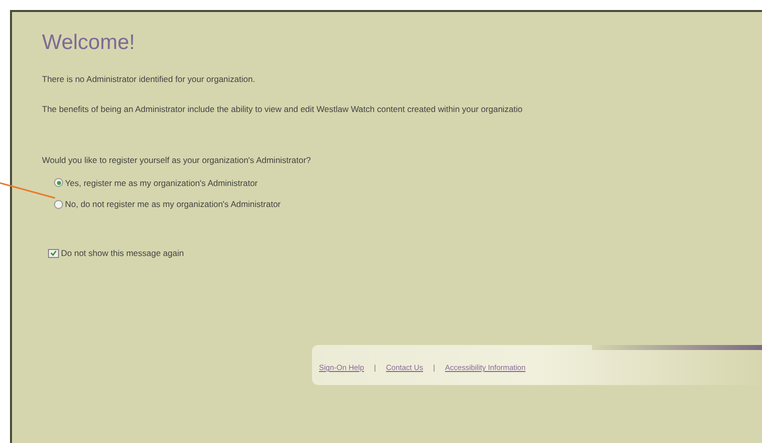 This screenshot has width=762, height=443. I want to click on leader-line, so click(28, 191).